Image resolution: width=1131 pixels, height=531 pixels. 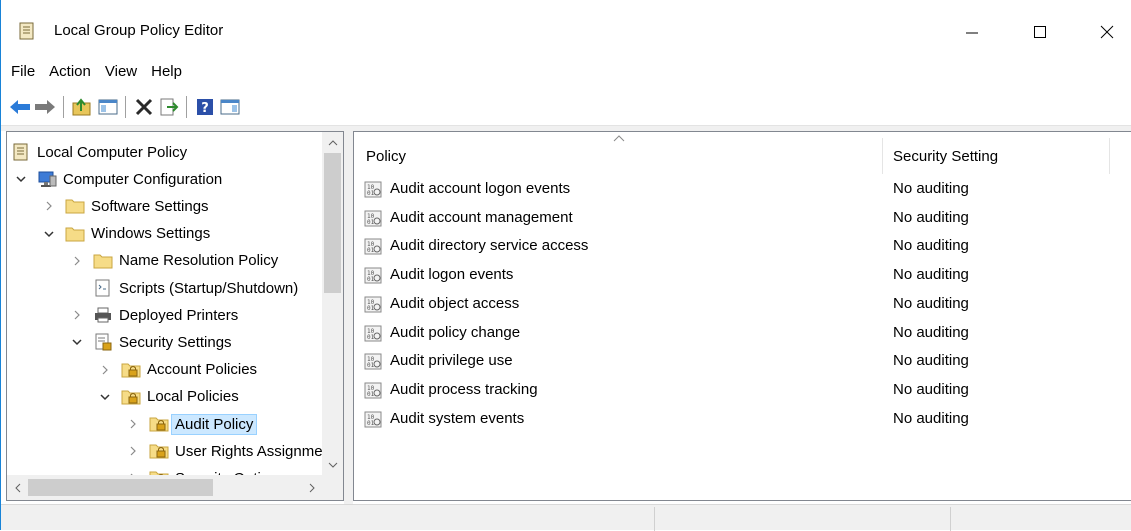 I want to click on show-hide-tree-button, so click(x=108, y=107).